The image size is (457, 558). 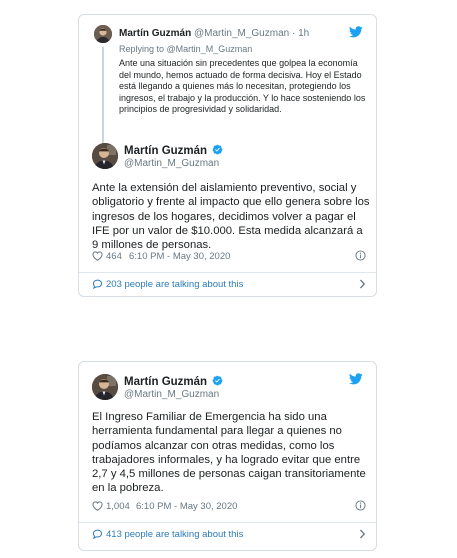 I want to click on like-count: 464, so click(x=114, y=256).